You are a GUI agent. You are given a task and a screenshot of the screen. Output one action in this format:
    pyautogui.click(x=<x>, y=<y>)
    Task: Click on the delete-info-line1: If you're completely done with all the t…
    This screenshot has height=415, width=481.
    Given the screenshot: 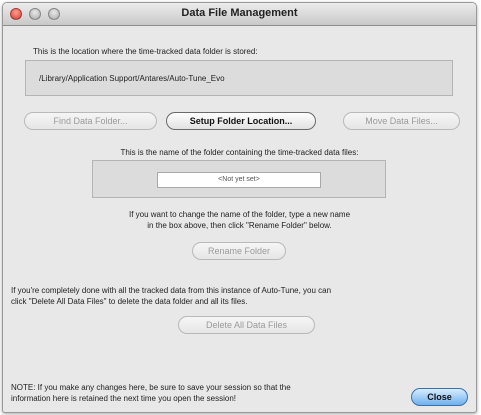 What is the action you would take?
    pyautogui.click(x=171, y=290)
    